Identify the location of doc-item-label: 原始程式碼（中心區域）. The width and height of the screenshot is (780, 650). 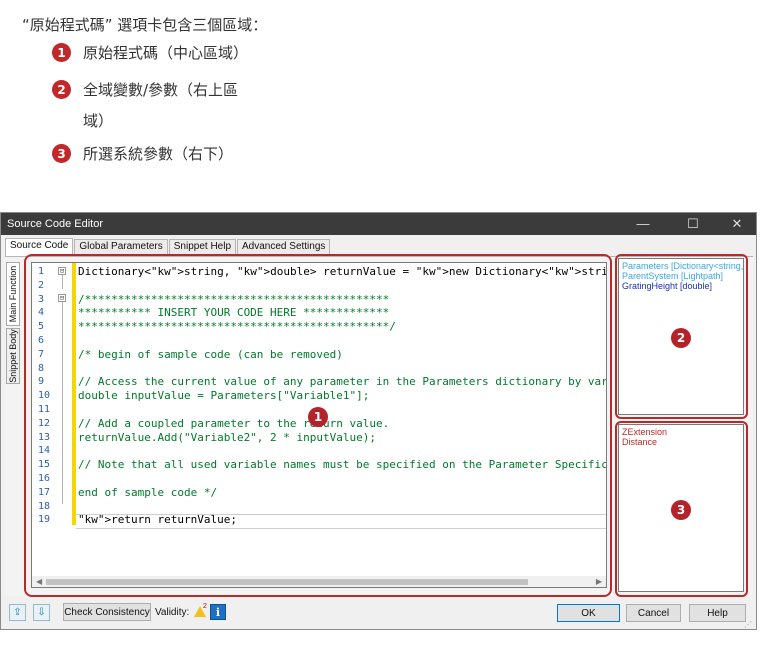
(166, 53).